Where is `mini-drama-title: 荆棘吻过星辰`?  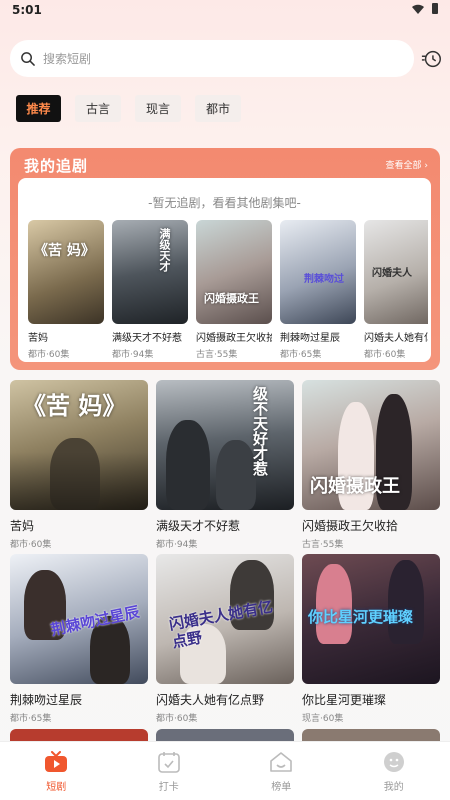 mini-drama-title: 荆棘吻过星辰 is located at coordinates (310, 338).